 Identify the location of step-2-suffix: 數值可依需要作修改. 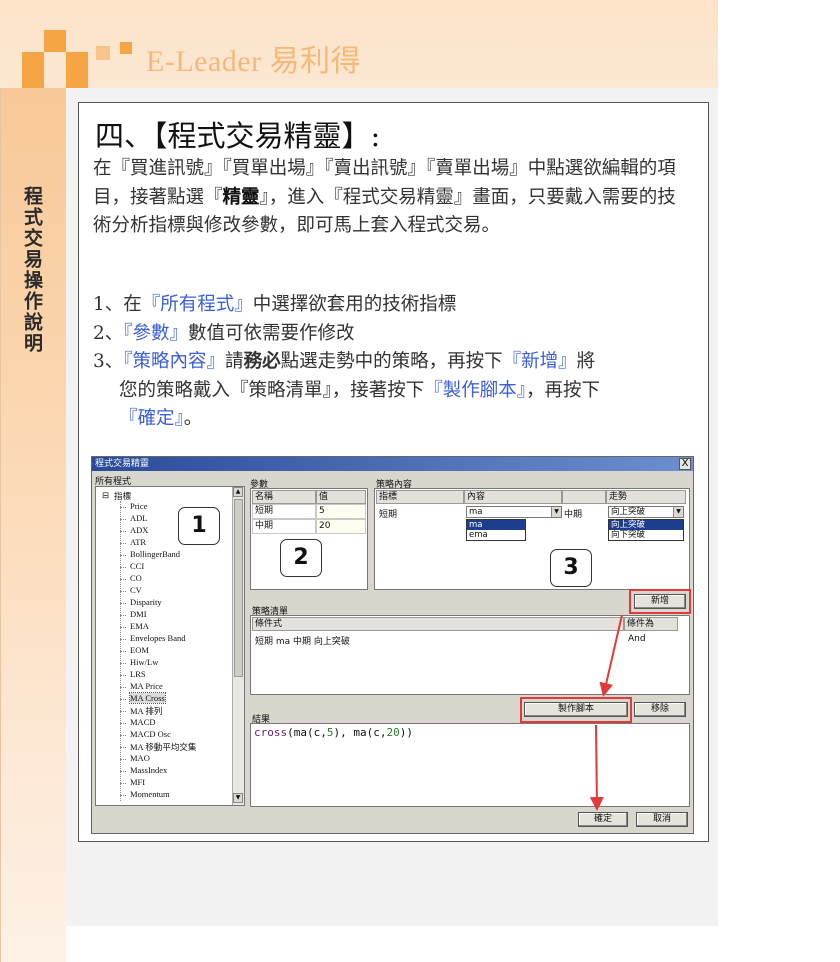
(271, 333).